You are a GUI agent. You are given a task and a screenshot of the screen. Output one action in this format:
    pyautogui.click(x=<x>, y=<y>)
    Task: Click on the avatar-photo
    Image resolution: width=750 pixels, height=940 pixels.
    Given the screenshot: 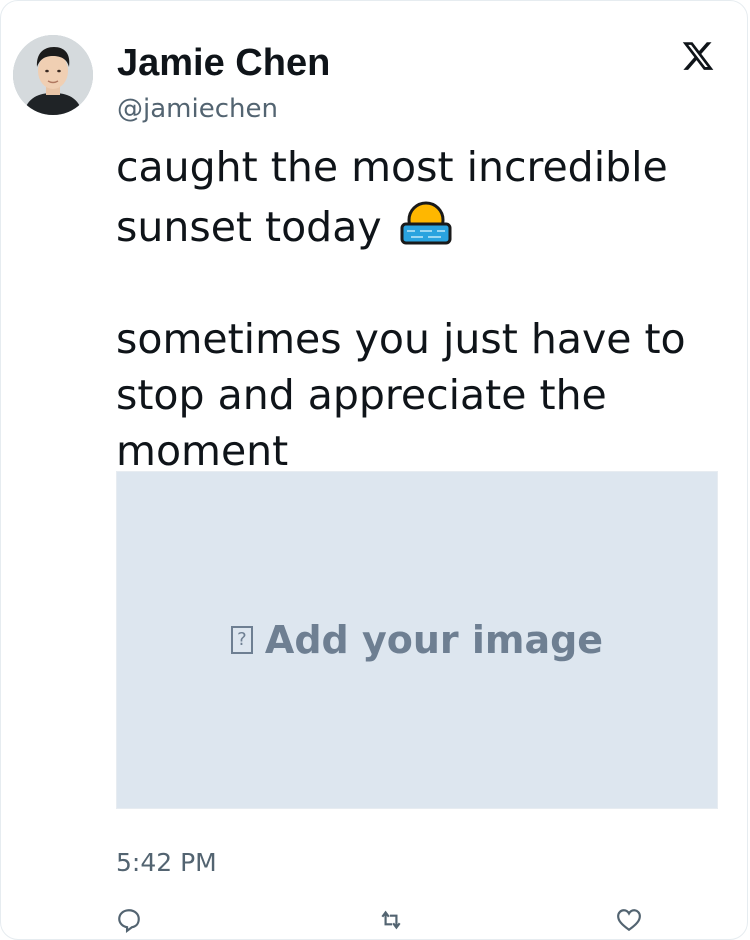 What is the action you would take?
    pyautogui.click(x=53, y=75)
    